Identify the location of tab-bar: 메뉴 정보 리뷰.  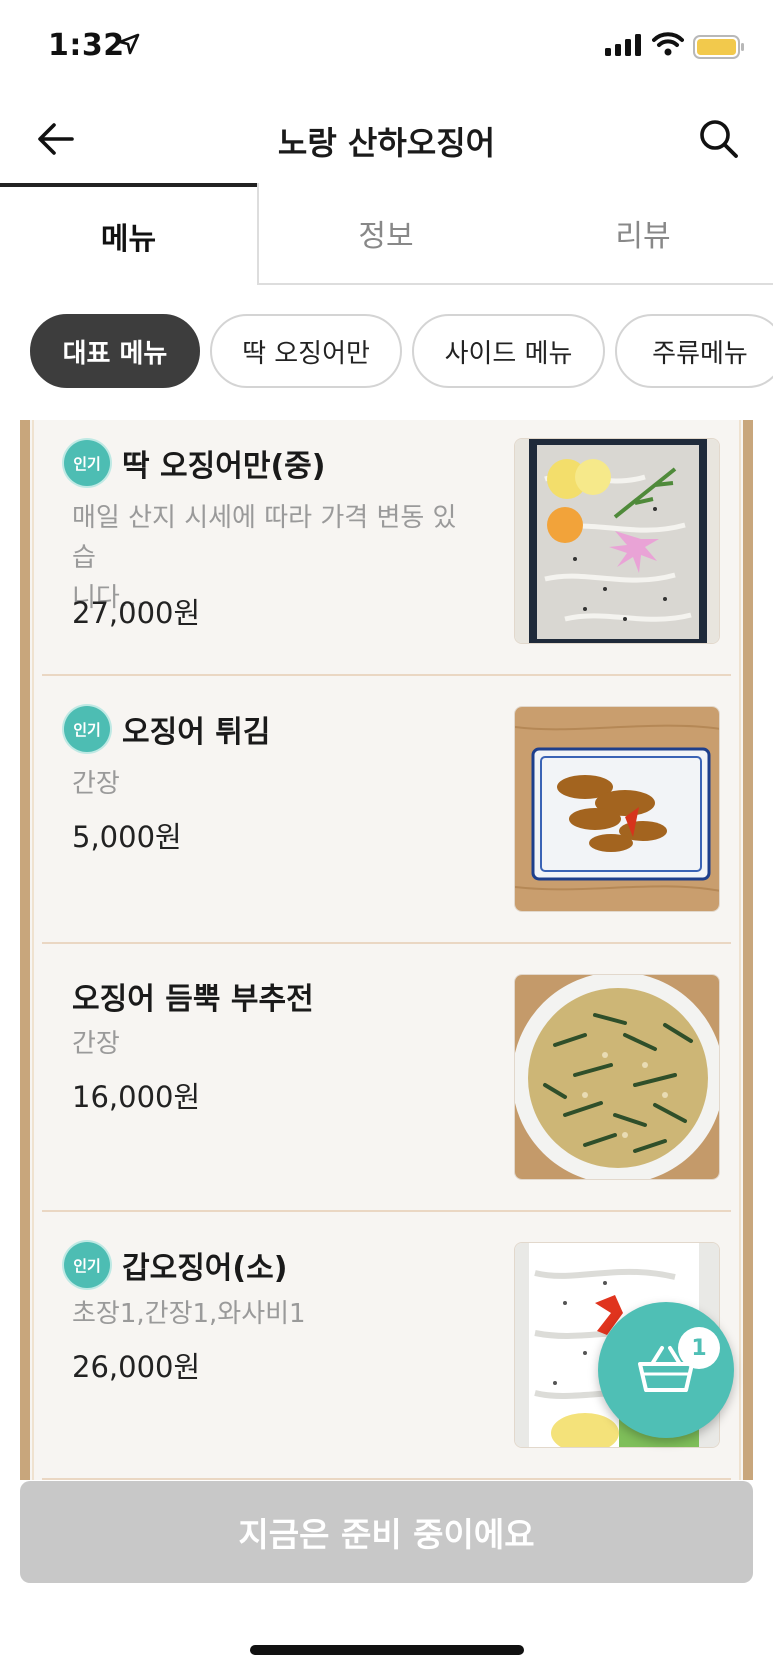
(386, 234).